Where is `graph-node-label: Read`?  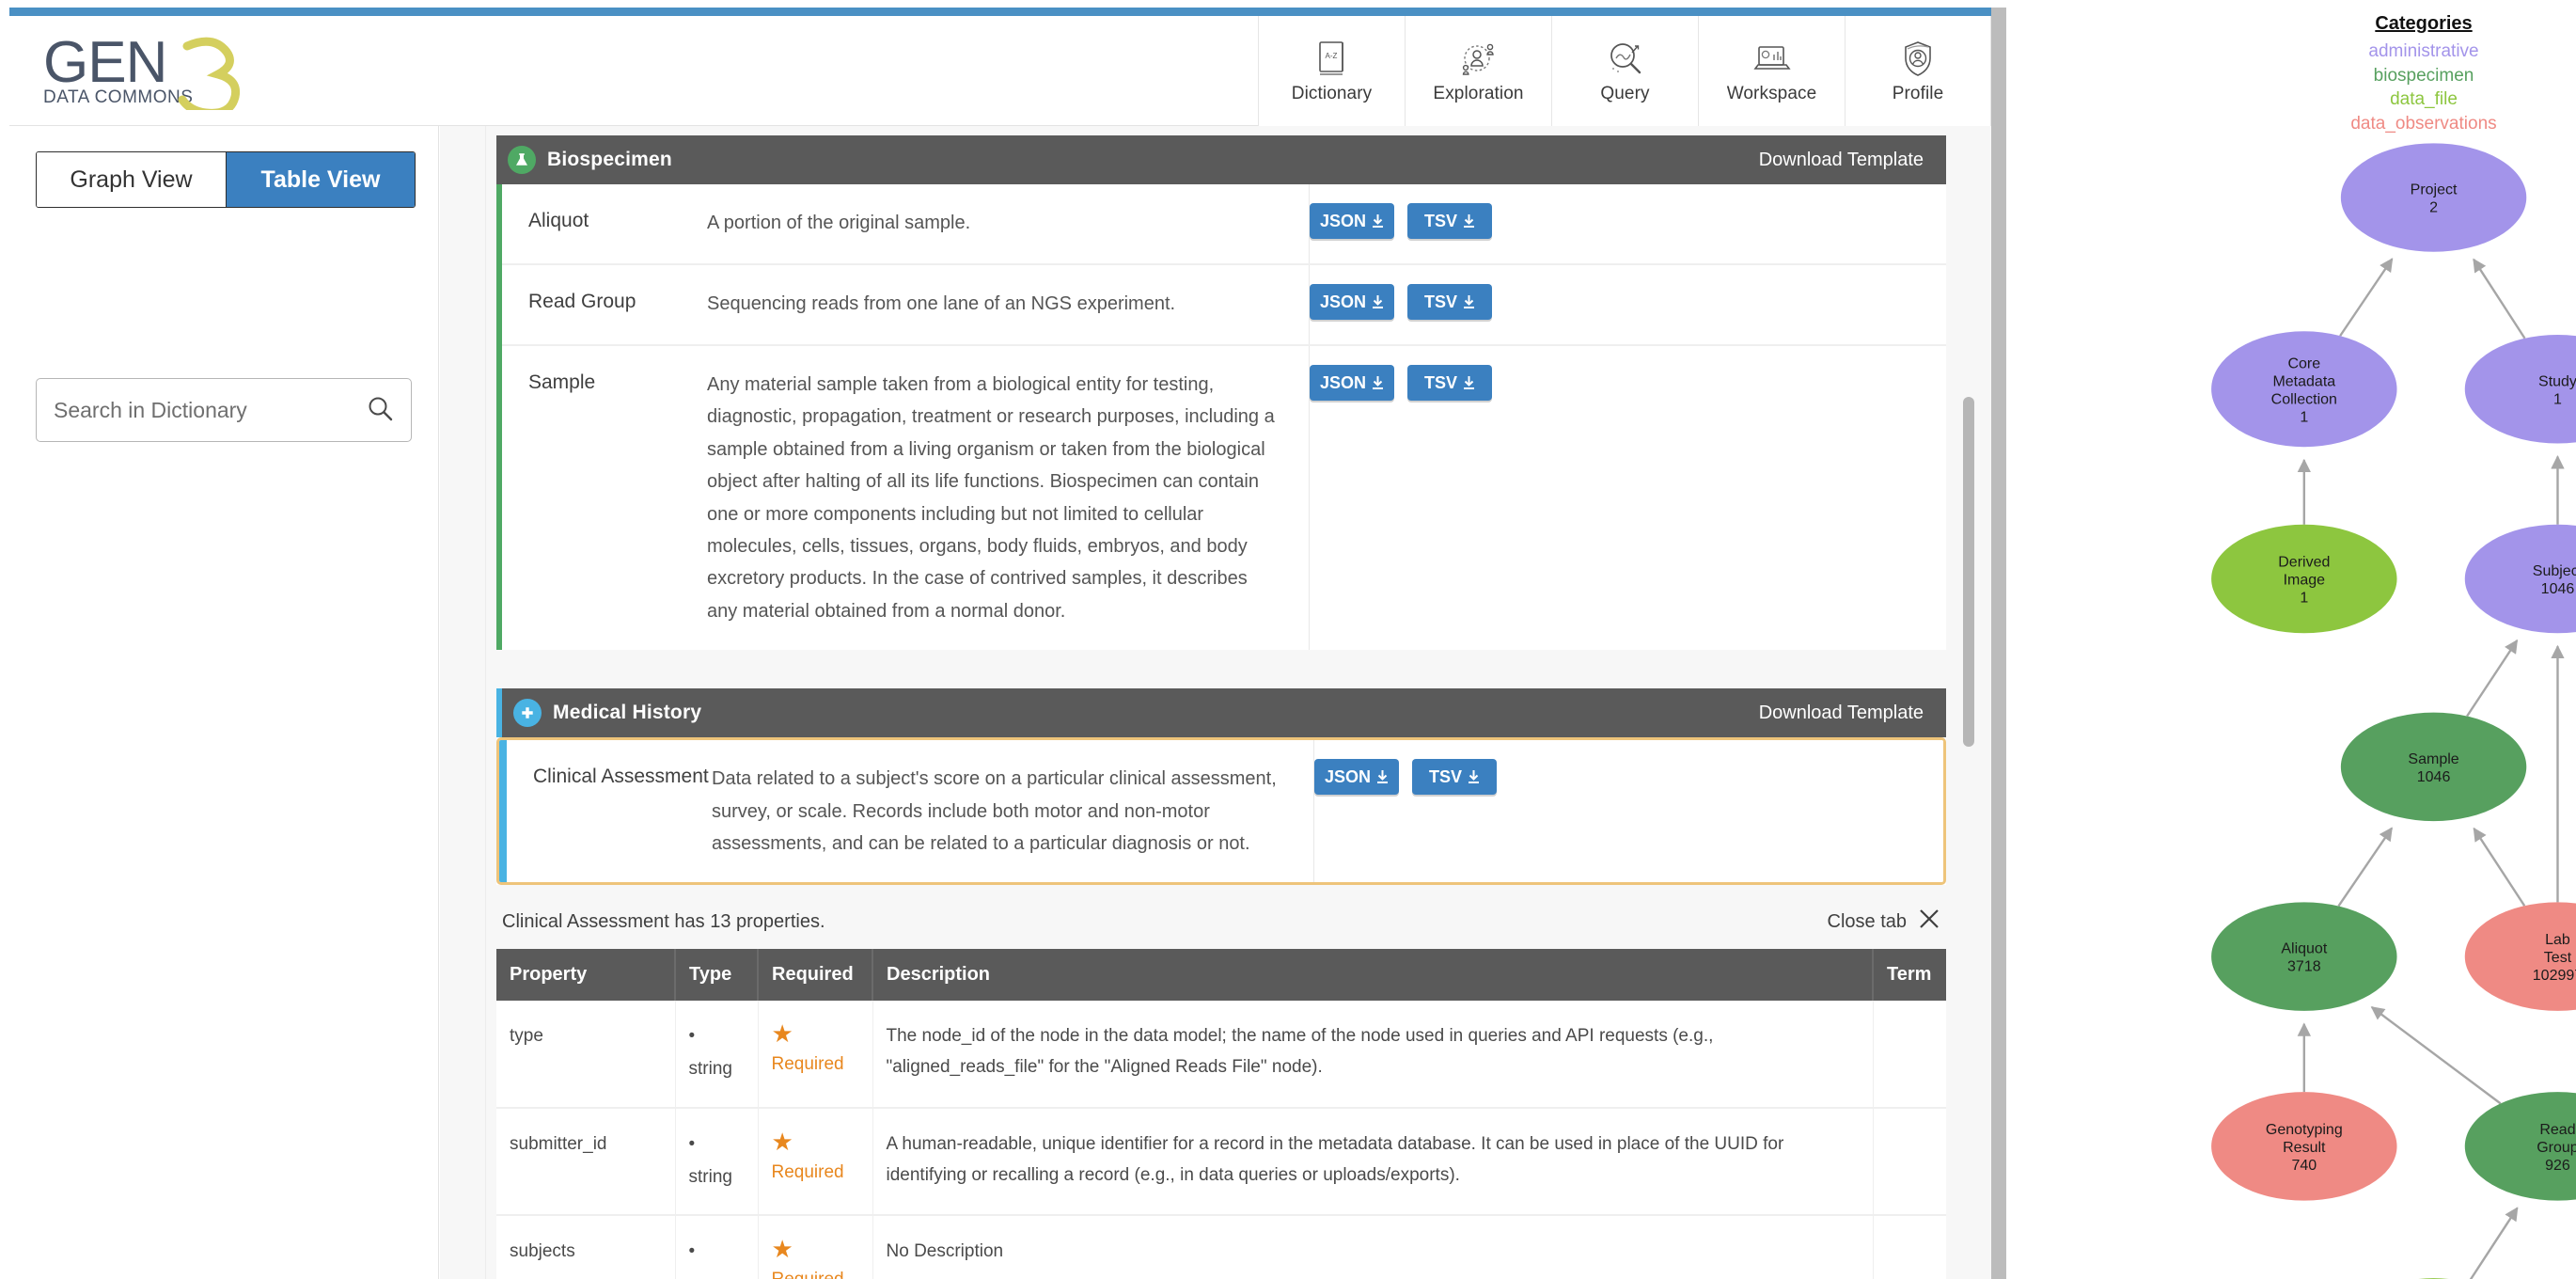 graph-node-label: Read is located at coordinates (2557, 1130).